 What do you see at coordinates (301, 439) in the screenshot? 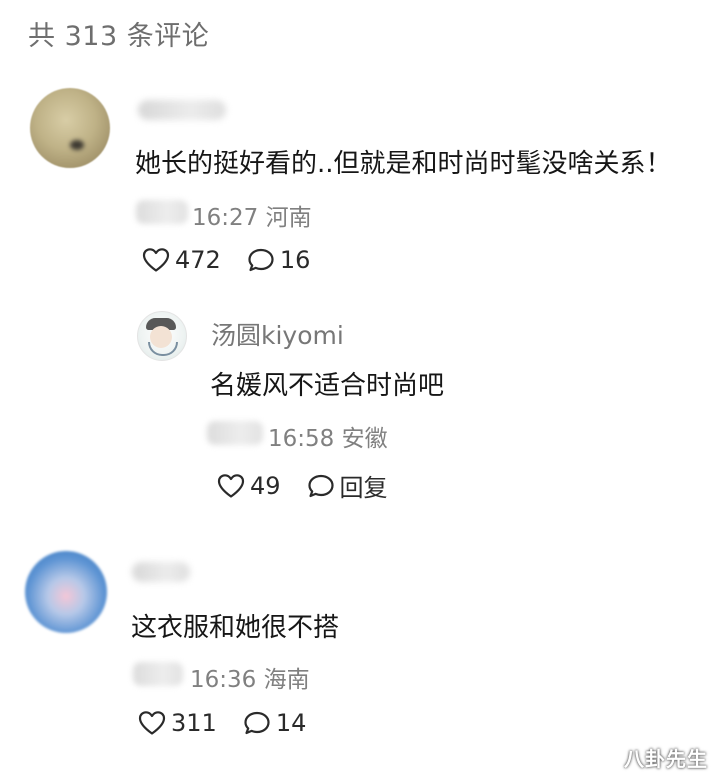
I see `reply-time: 16:58` at bounding box center [301, 439].